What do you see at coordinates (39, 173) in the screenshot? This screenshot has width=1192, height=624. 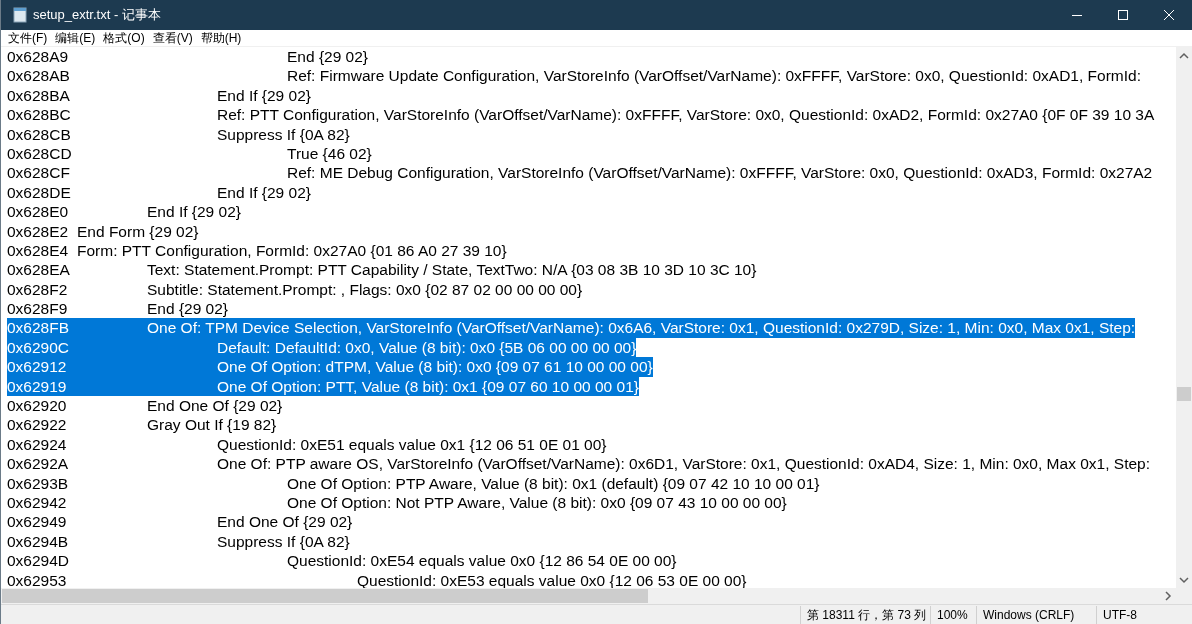 I see `line-address: 0x628CF` at bounding box center [39, 173].